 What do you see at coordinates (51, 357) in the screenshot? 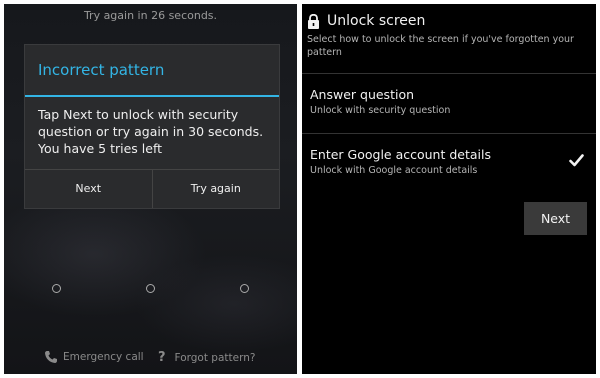
I see `phone-icon` at bounding box center [51, 357].